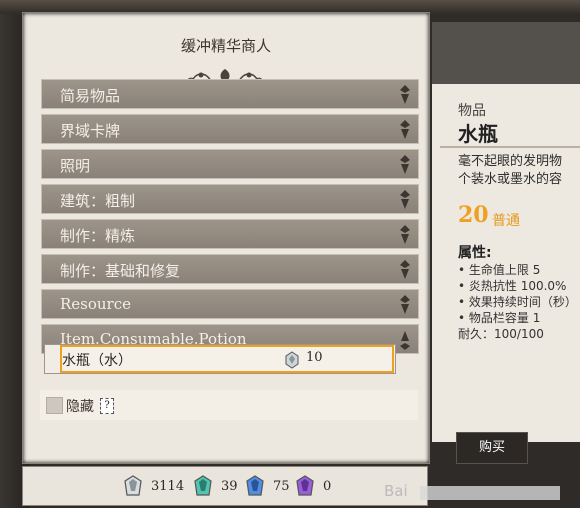  What do you see at coordinates (98, 201) in the screenshot?
I see `category-label: 建筑：粗制` at bounding box center [98, 201].